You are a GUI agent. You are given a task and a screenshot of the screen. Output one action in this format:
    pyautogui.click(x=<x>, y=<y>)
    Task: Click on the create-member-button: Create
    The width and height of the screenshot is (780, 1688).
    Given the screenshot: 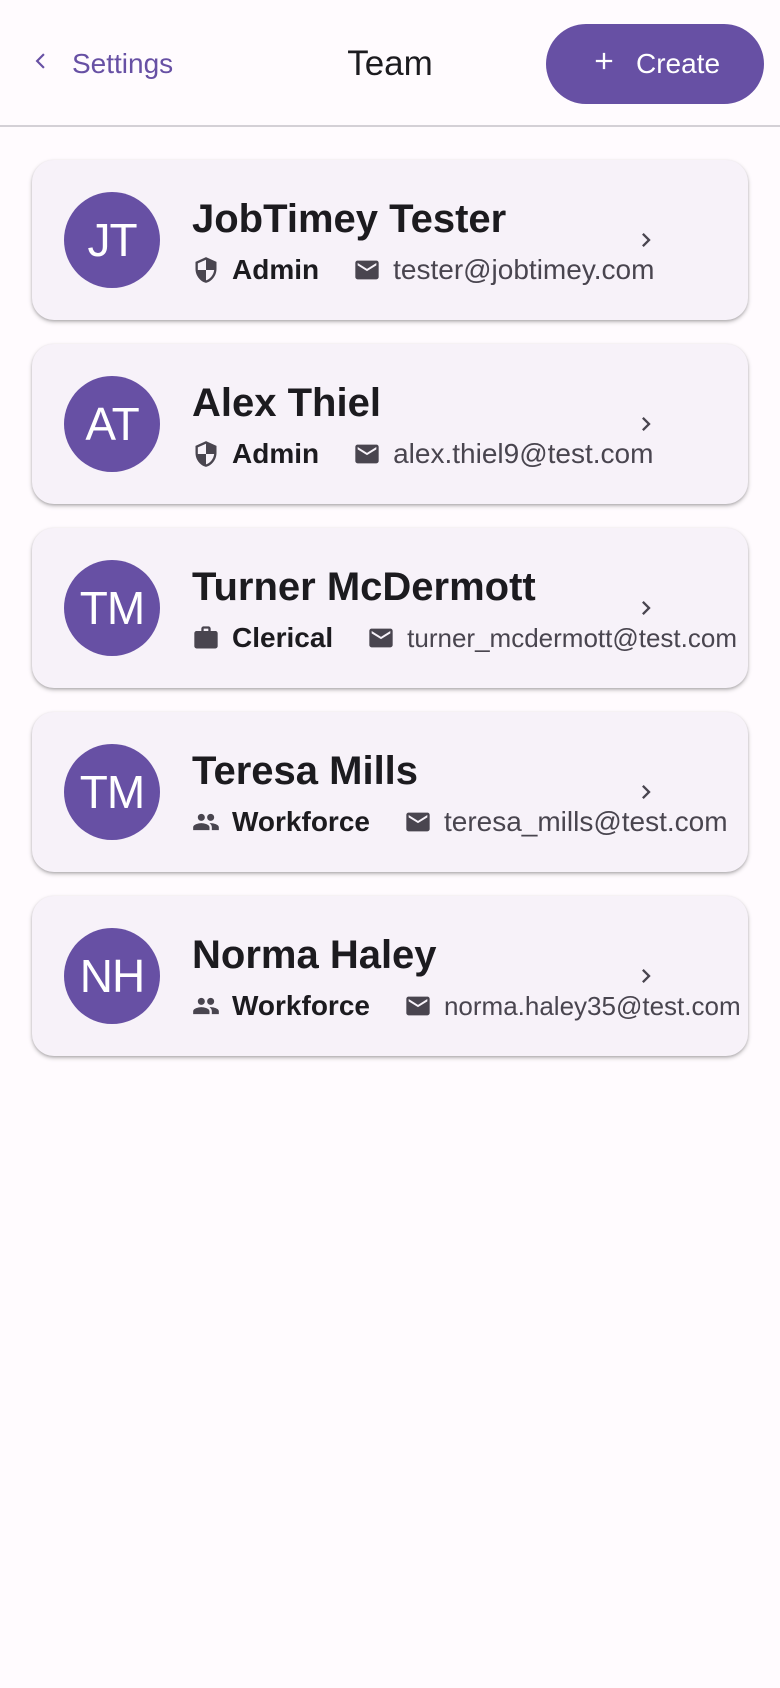 What is the action you would take?
    pyautogui.click(x=655, y=64)
    